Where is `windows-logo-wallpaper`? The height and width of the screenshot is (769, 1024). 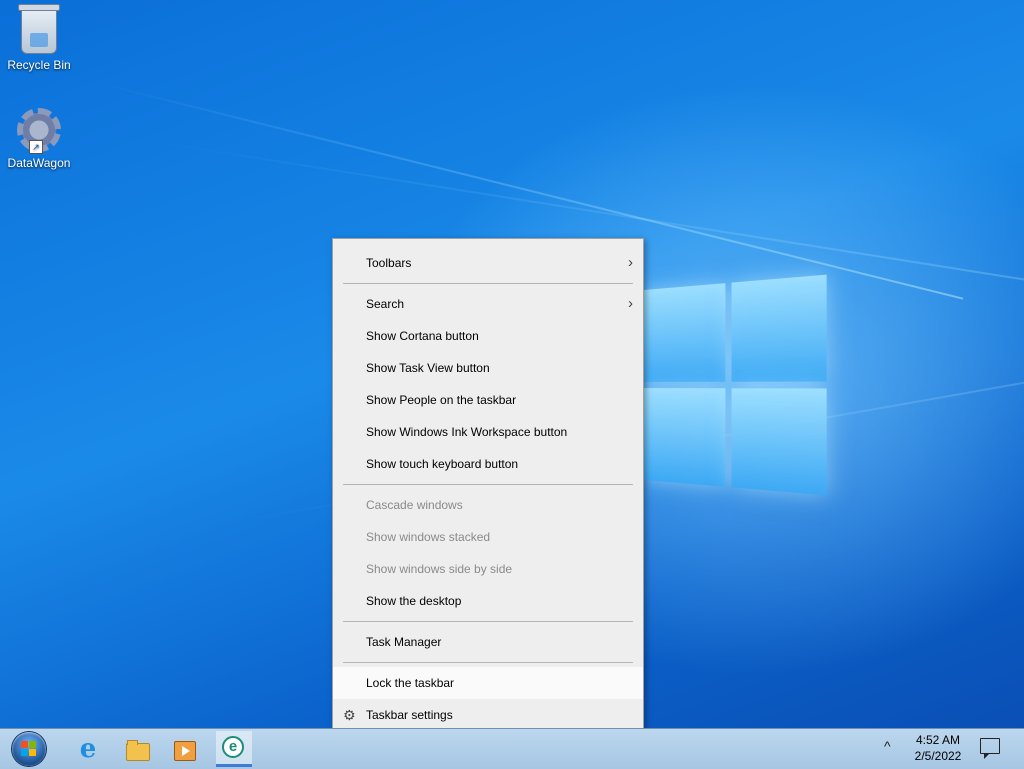
windows-logo-wallpaper is located at coordinates (735, 385).